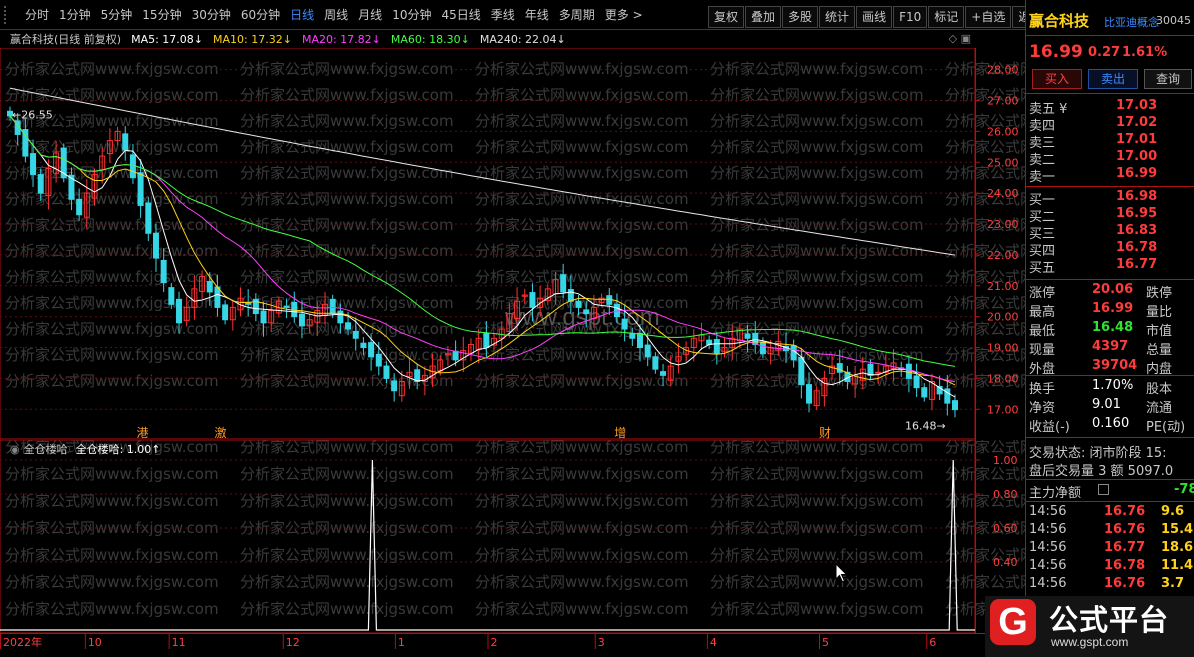 The height and width of the screenshot is (657, 1194). What do you see at coordinates (1168, 79) in the screenshot?
I see `query-button: 查询` at bounding box center [1168, 79].